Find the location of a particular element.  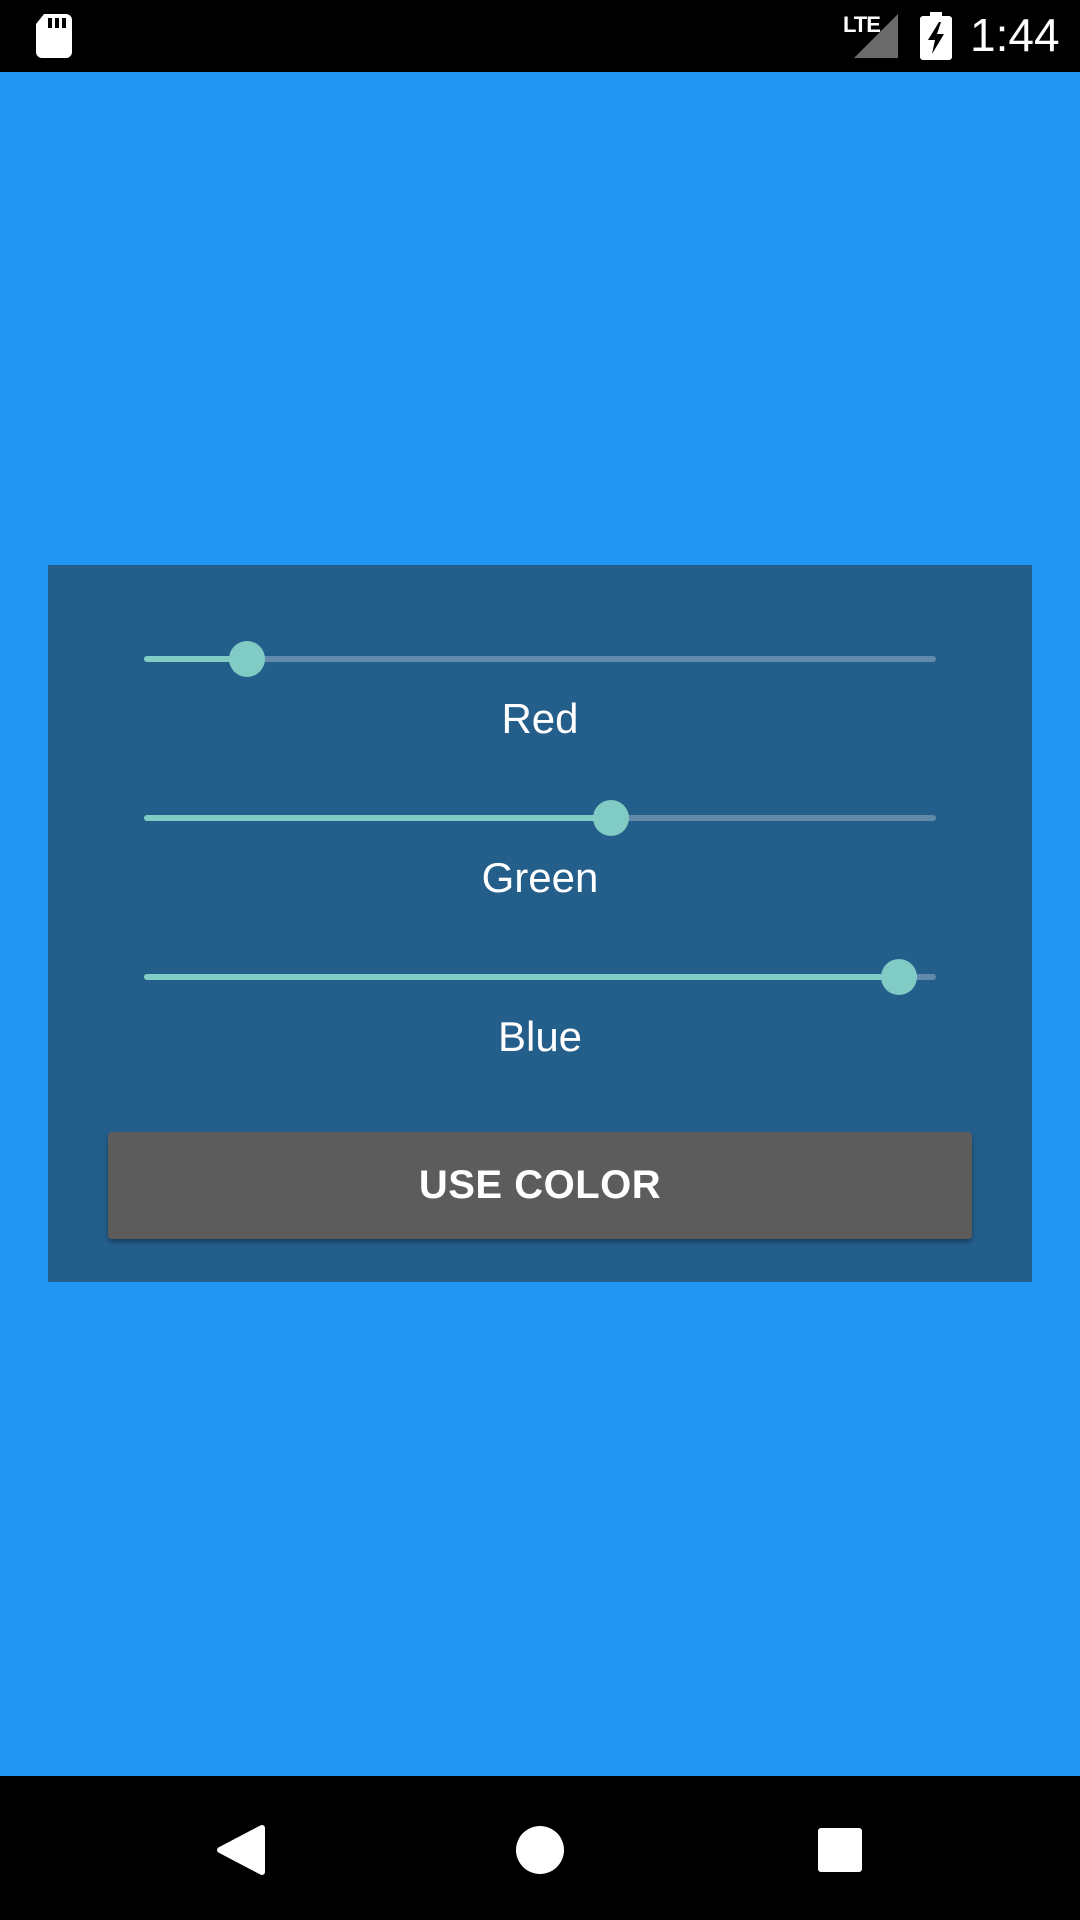

blue-slider is located at coordinates (540, 977).